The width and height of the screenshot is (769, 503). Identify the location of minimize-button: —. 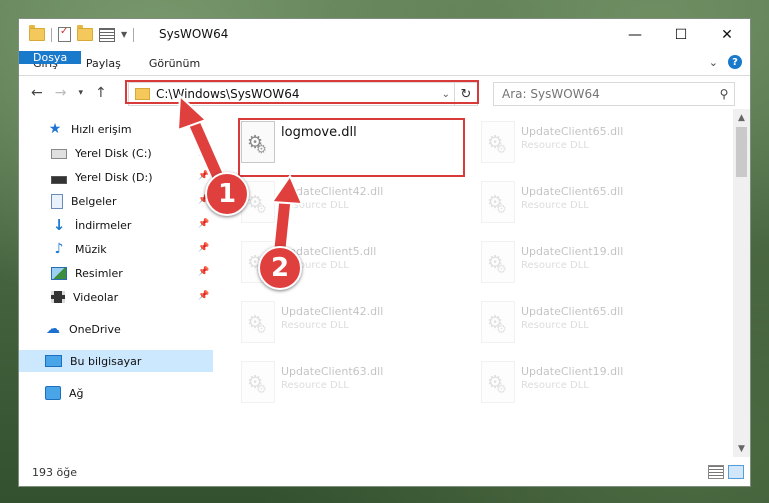
(635, 35).